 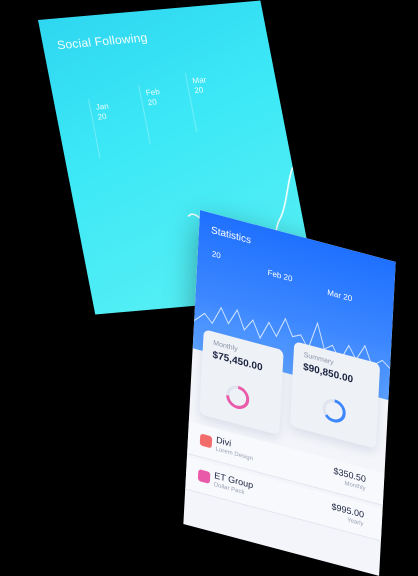 I want to click on statistics-title: Statistics, so click(x=231, y=236).